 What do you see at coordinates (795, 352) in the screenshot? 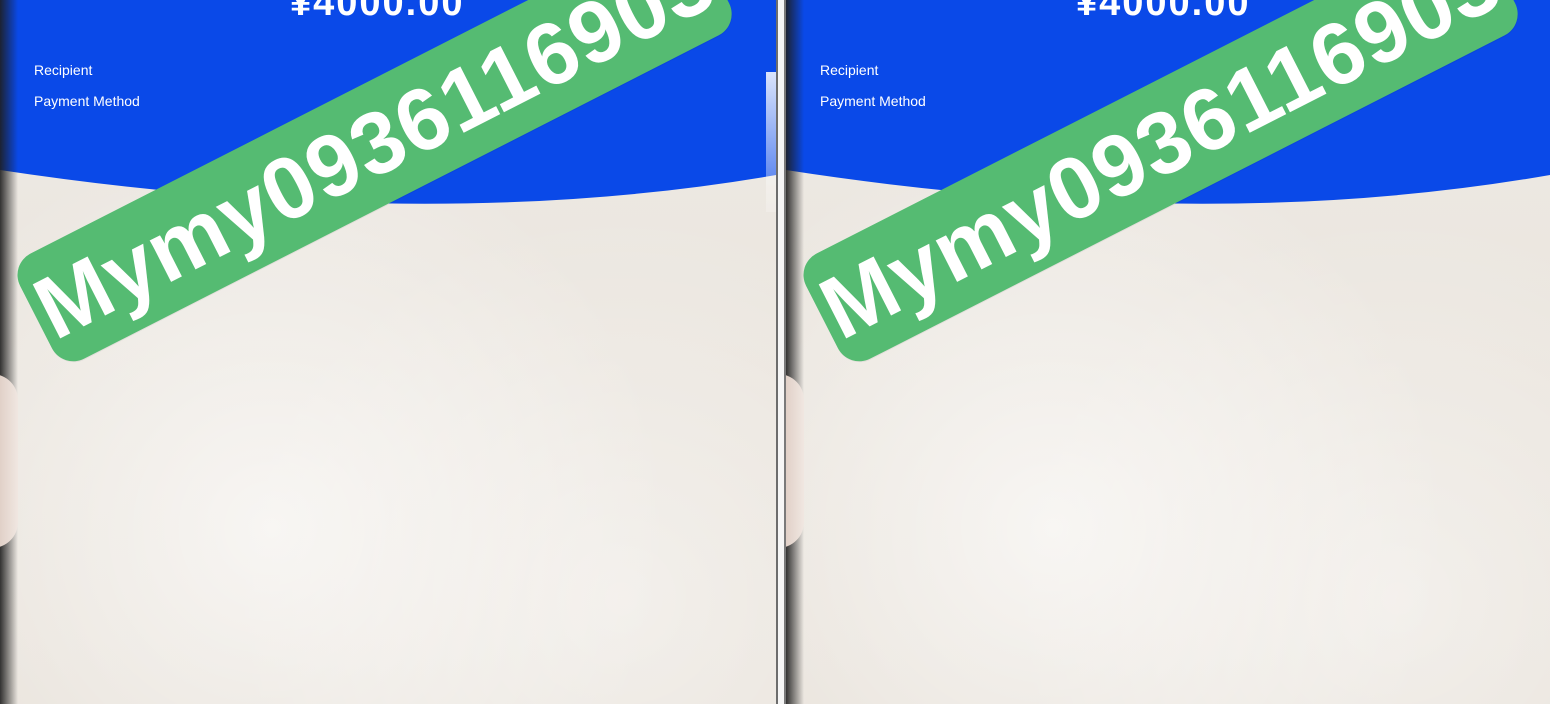
I see `right-device-edge-shadow` at bounding box center [795, 352].